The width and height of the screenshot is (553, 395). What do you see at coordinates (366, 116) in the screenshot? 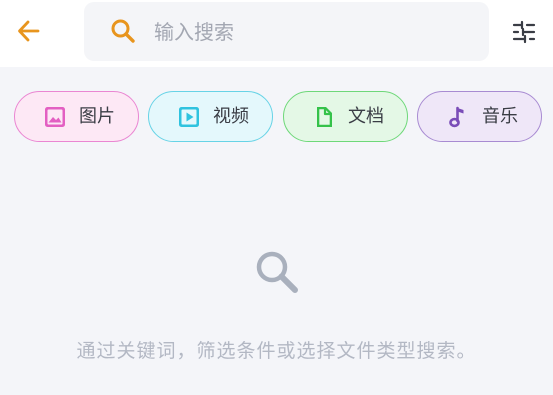
I see `filter-chip-label: 文档` at bounding box center [366, 116].